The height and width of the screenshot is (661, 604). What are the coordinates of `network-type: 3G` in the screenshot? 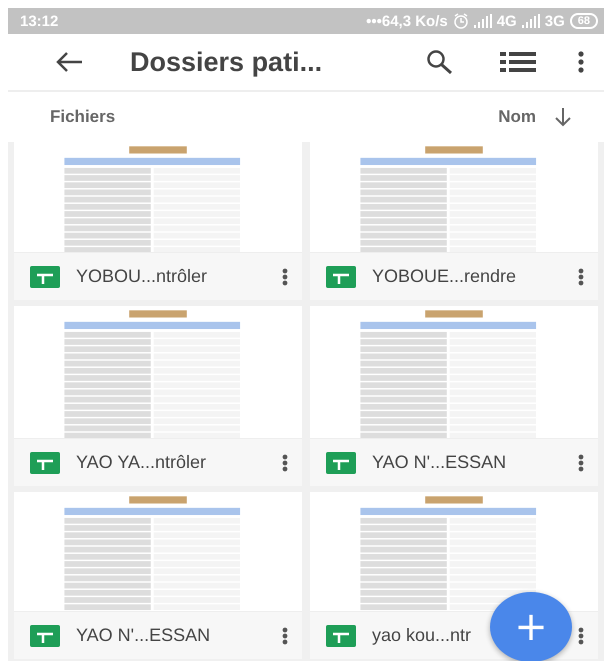 It's located at (554, 21).